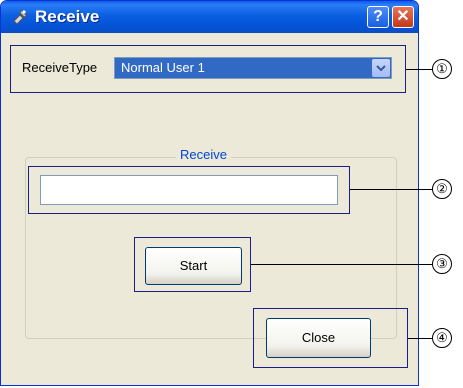 This screenshot has width=463, height=388. Describe the element at coordinates (203, 154) in the screenshot. I see `receive-group-title: Receive` at that location.